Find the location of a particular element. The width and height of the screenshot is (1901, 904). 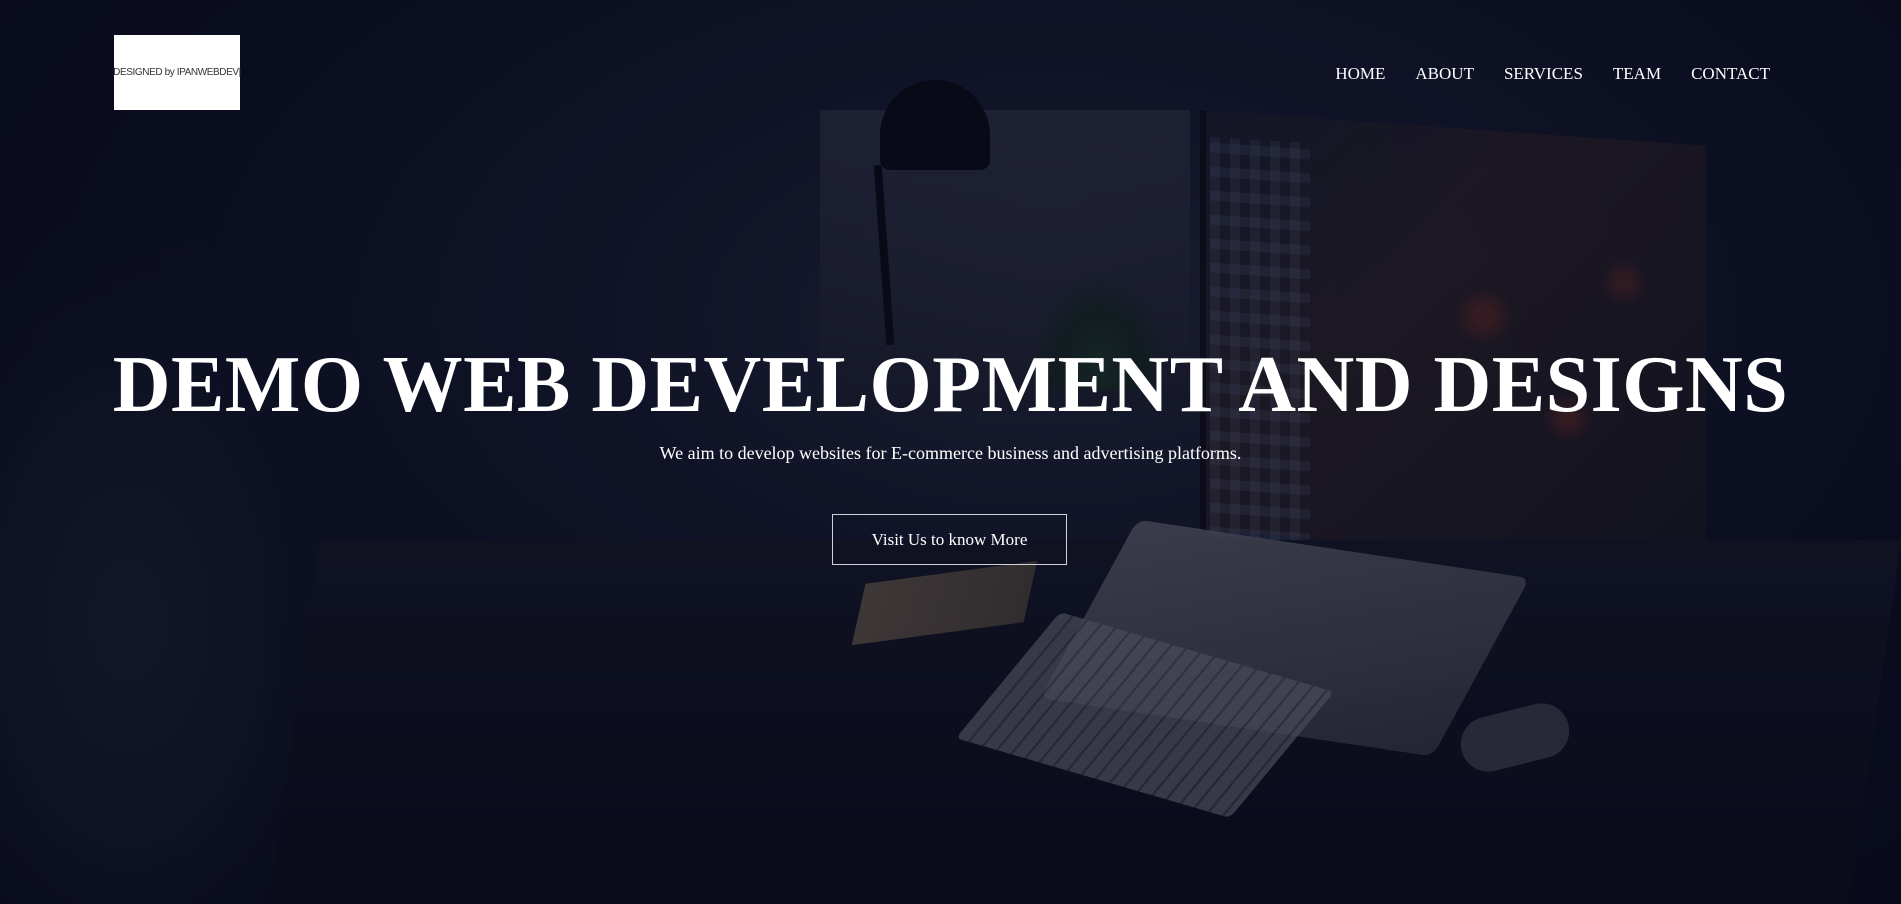

nav-item-services: SERVICES is located at coordinates (1543, 74).